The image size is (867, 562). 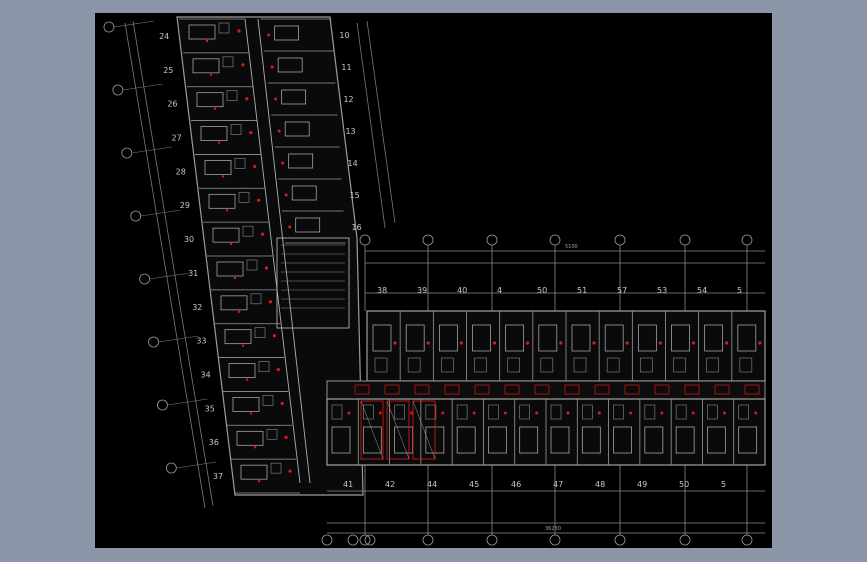 What do you see at coordinates (201, 341) in the screenshot?
I see `room-number-left: 33` at bounding box center [201, 341].